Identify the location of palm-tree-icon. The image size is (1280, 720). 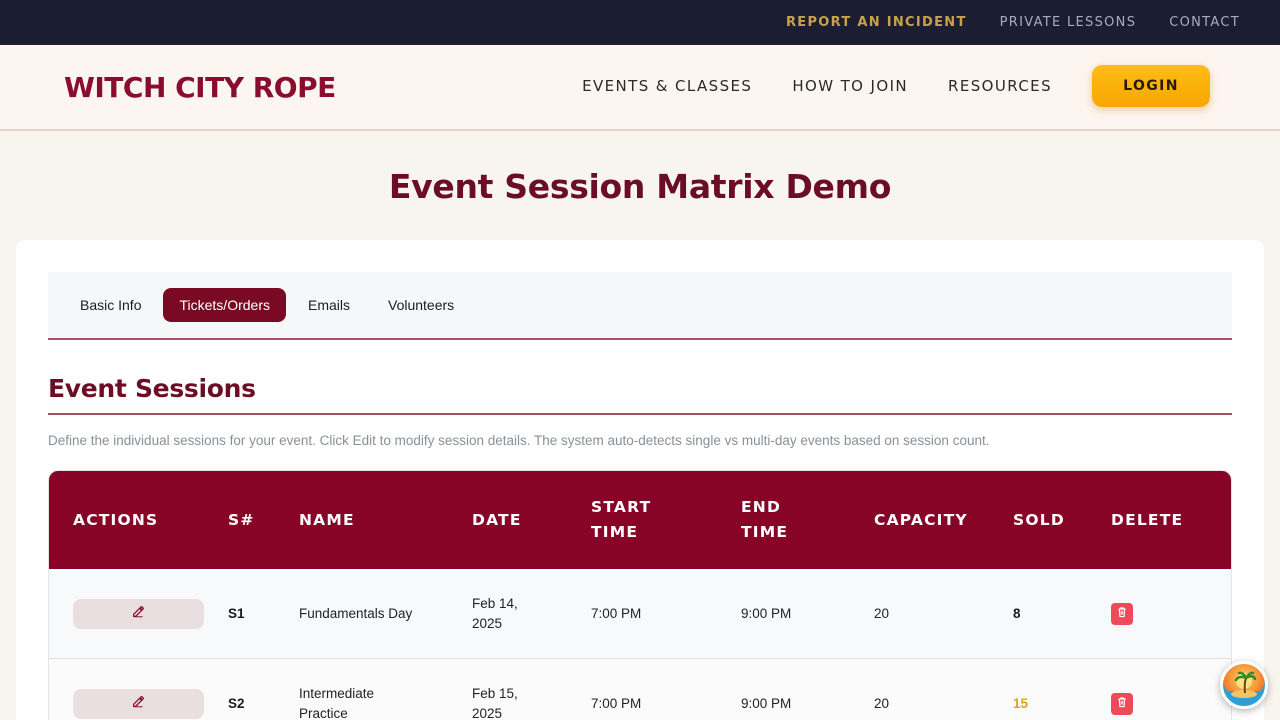
(1244, 688).